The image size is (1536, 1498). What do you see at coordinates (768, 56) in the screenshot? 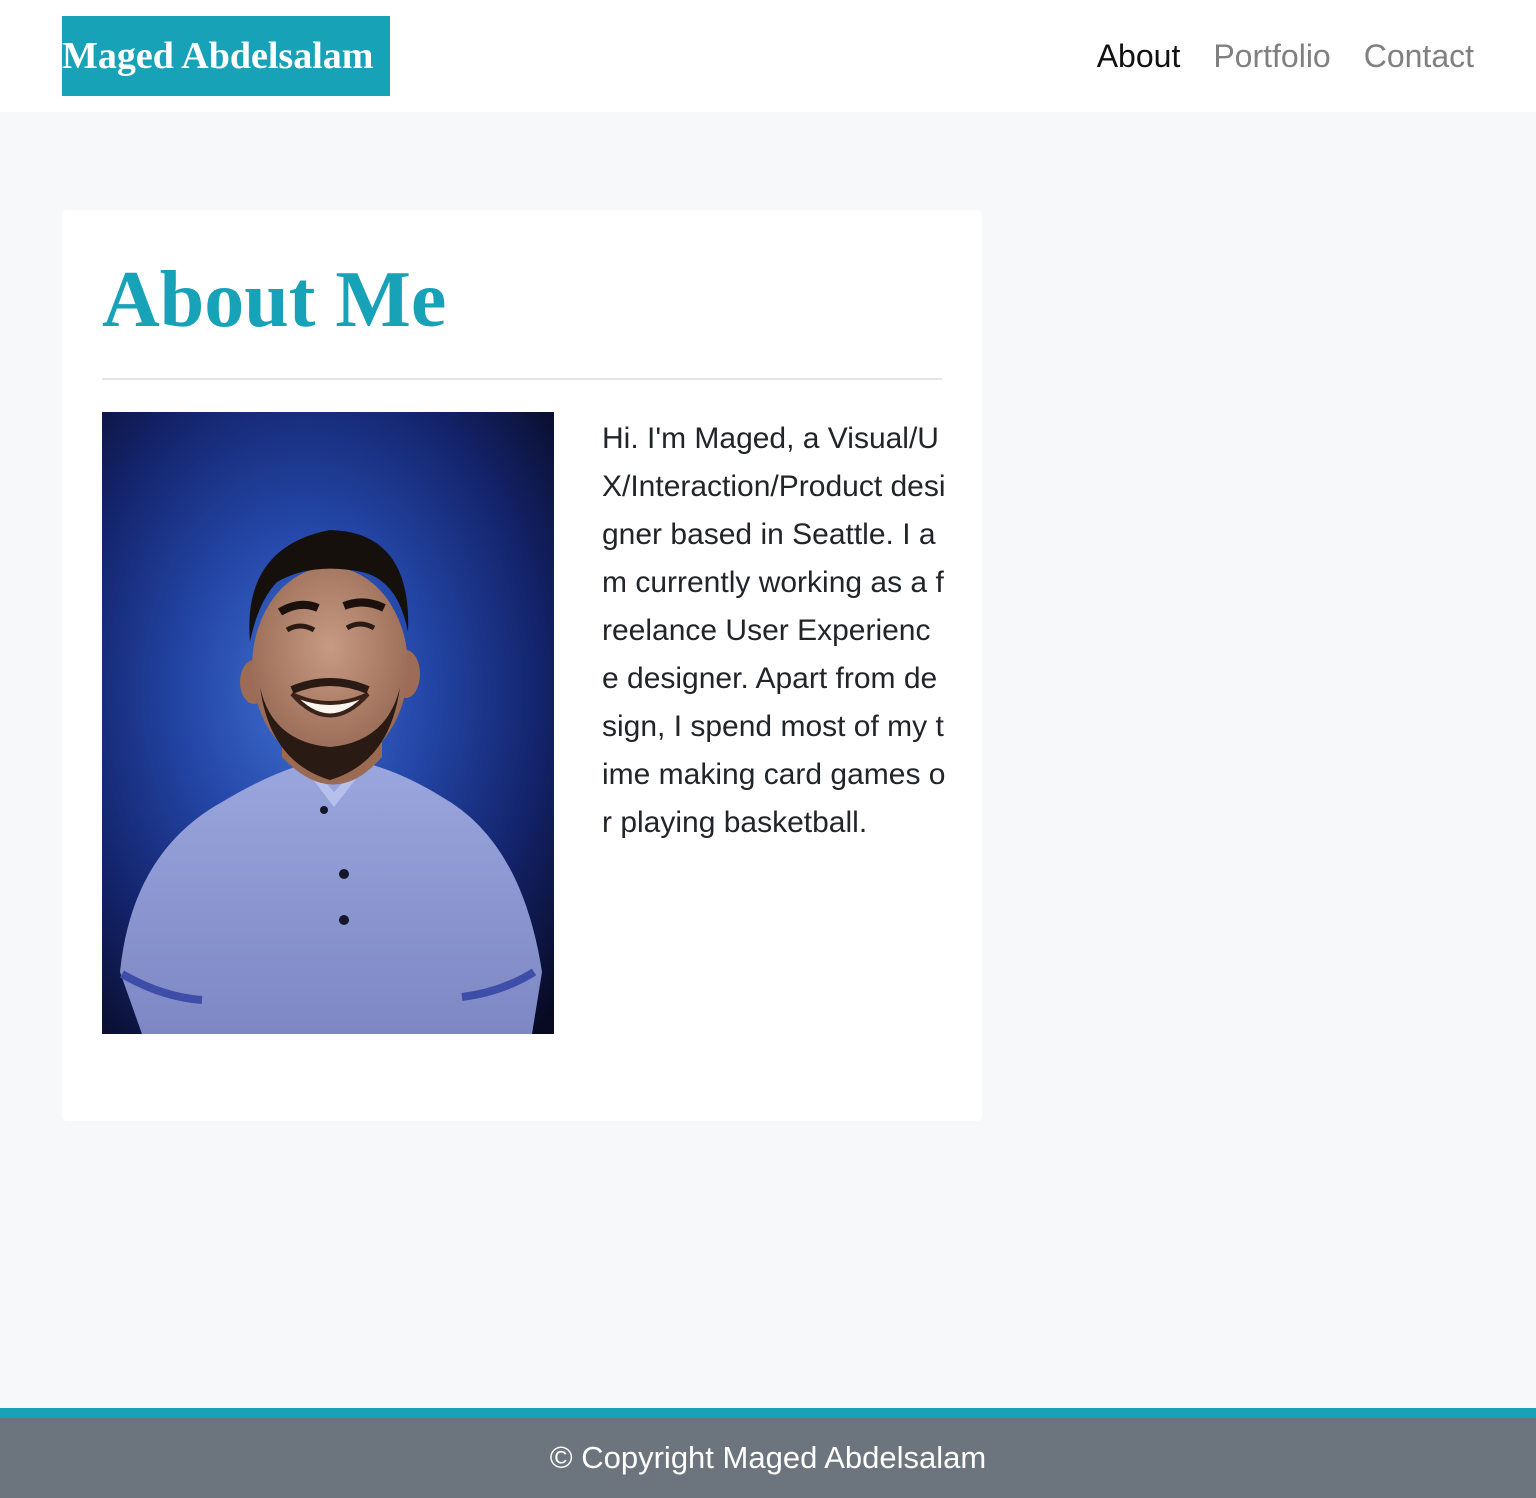
I see `navbar: Maged Abdelsalam About Portfolio Contact` at bounding box center [768, 56].